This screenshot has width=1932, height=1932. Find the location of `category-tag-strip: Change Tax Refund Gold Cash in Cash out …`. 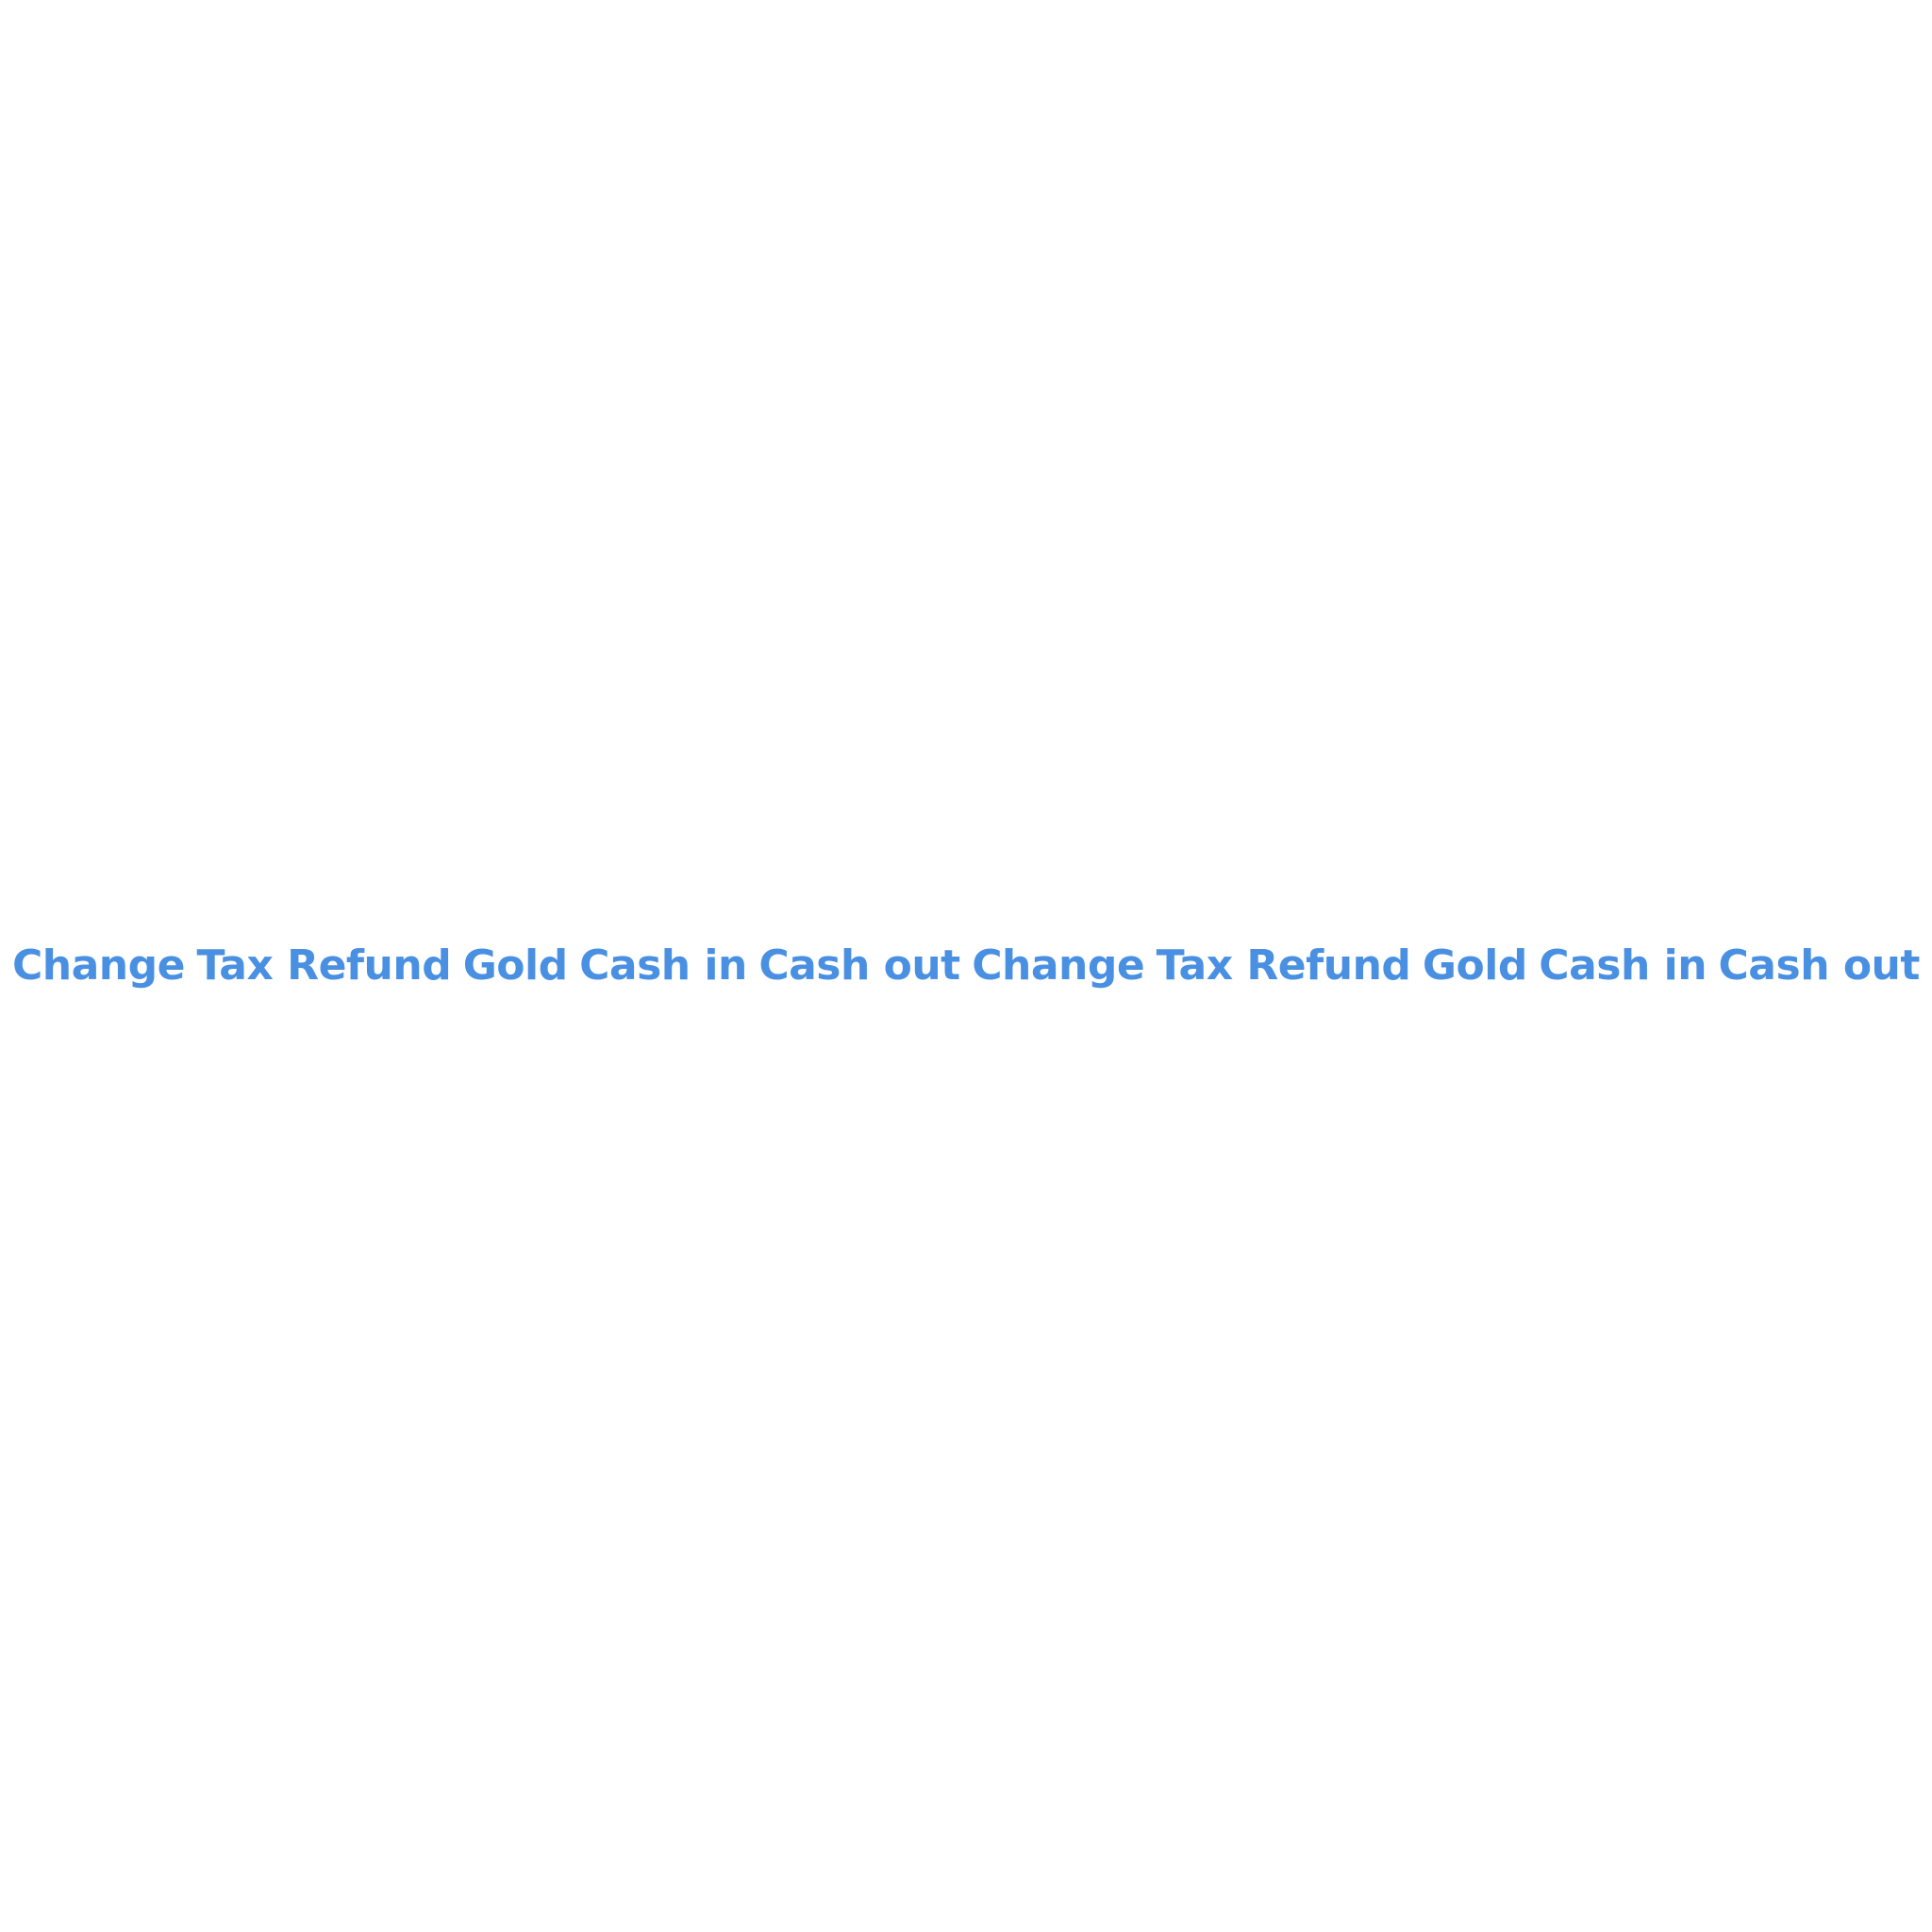

category-tag-strip: Change Tax Refund Gold Cash in Cash out … is located at coordinates (966, 966).